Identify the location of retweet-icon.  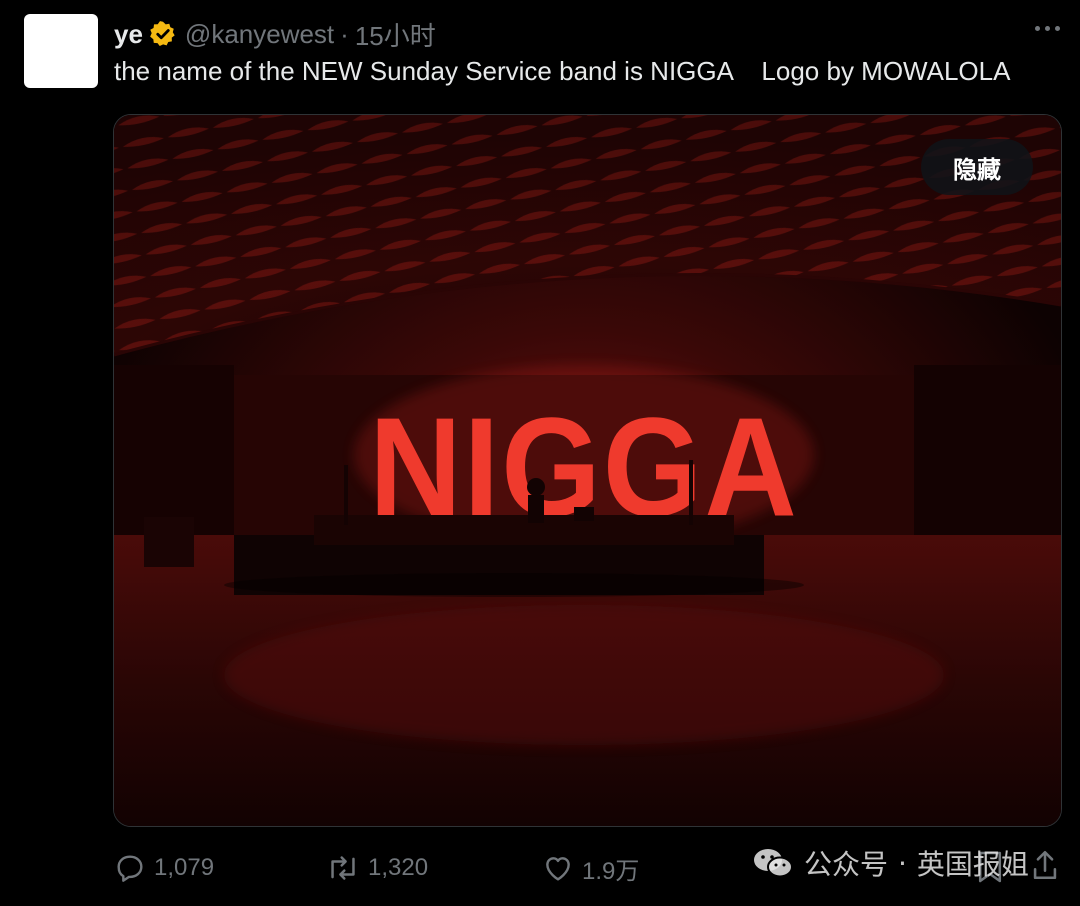
(343, 868).